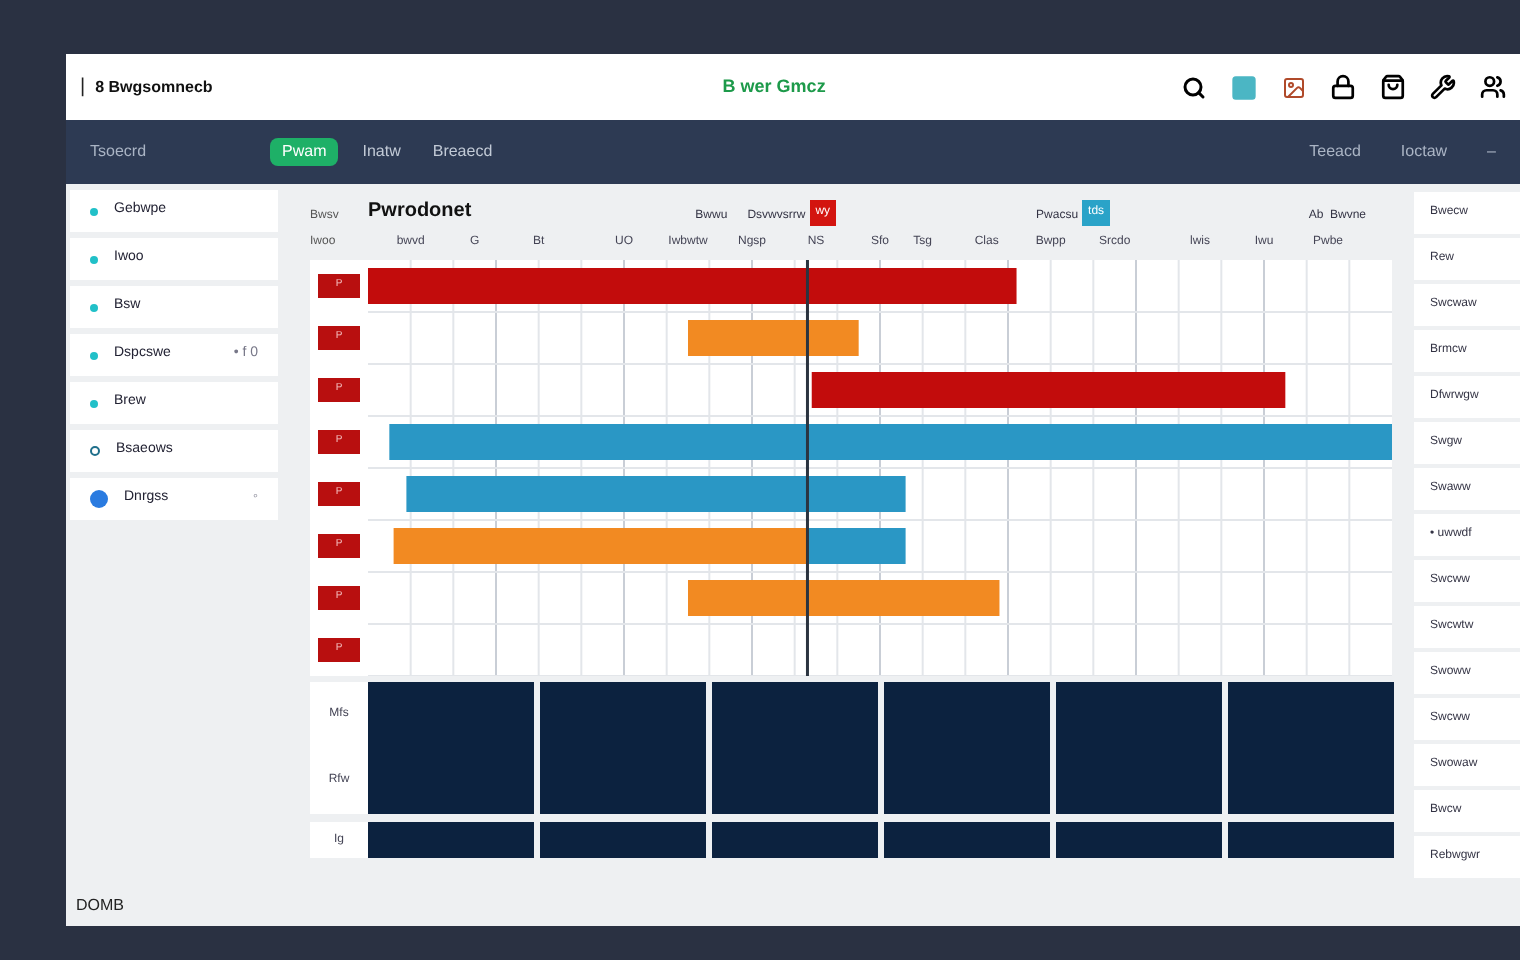 The image size is (1520, 960). What do you see at coordinates (1491, 152) in the screenshot?
I see `nav-link: –` at bounding box center [1491, 152].